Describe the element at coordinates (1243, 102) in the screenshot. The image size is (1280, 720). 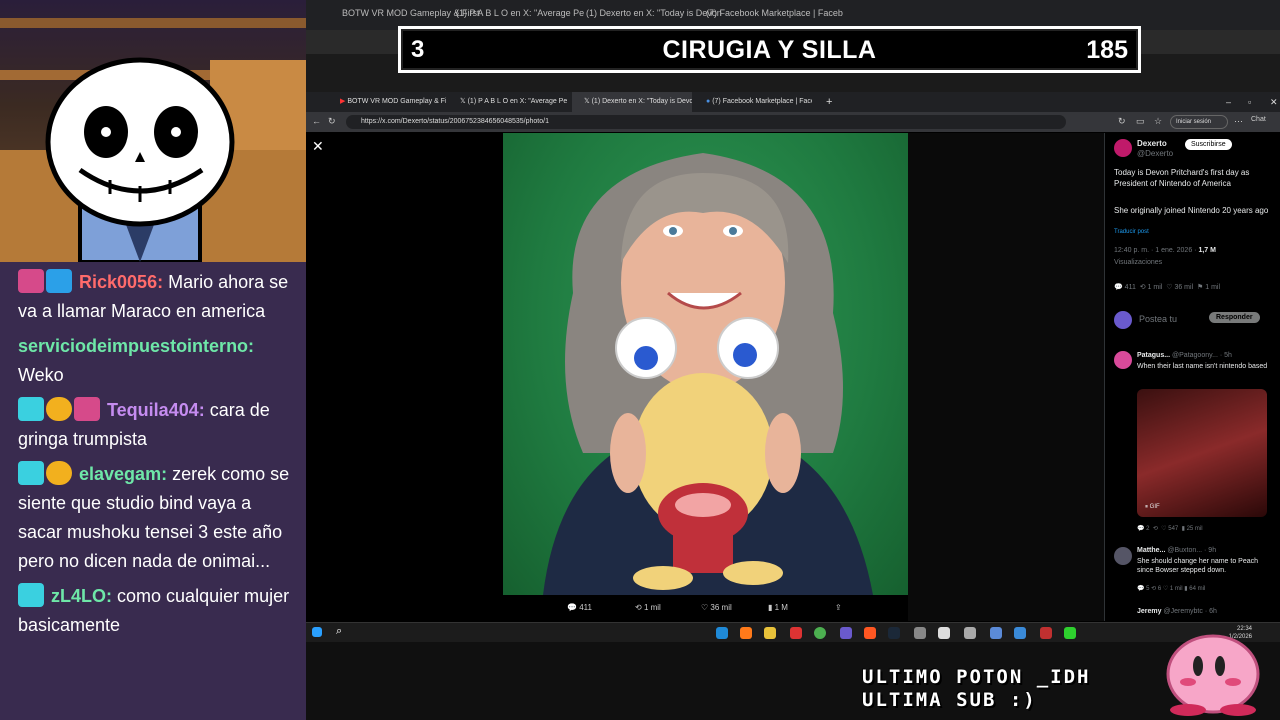
I see `maximize-icon: ▫` at that location.